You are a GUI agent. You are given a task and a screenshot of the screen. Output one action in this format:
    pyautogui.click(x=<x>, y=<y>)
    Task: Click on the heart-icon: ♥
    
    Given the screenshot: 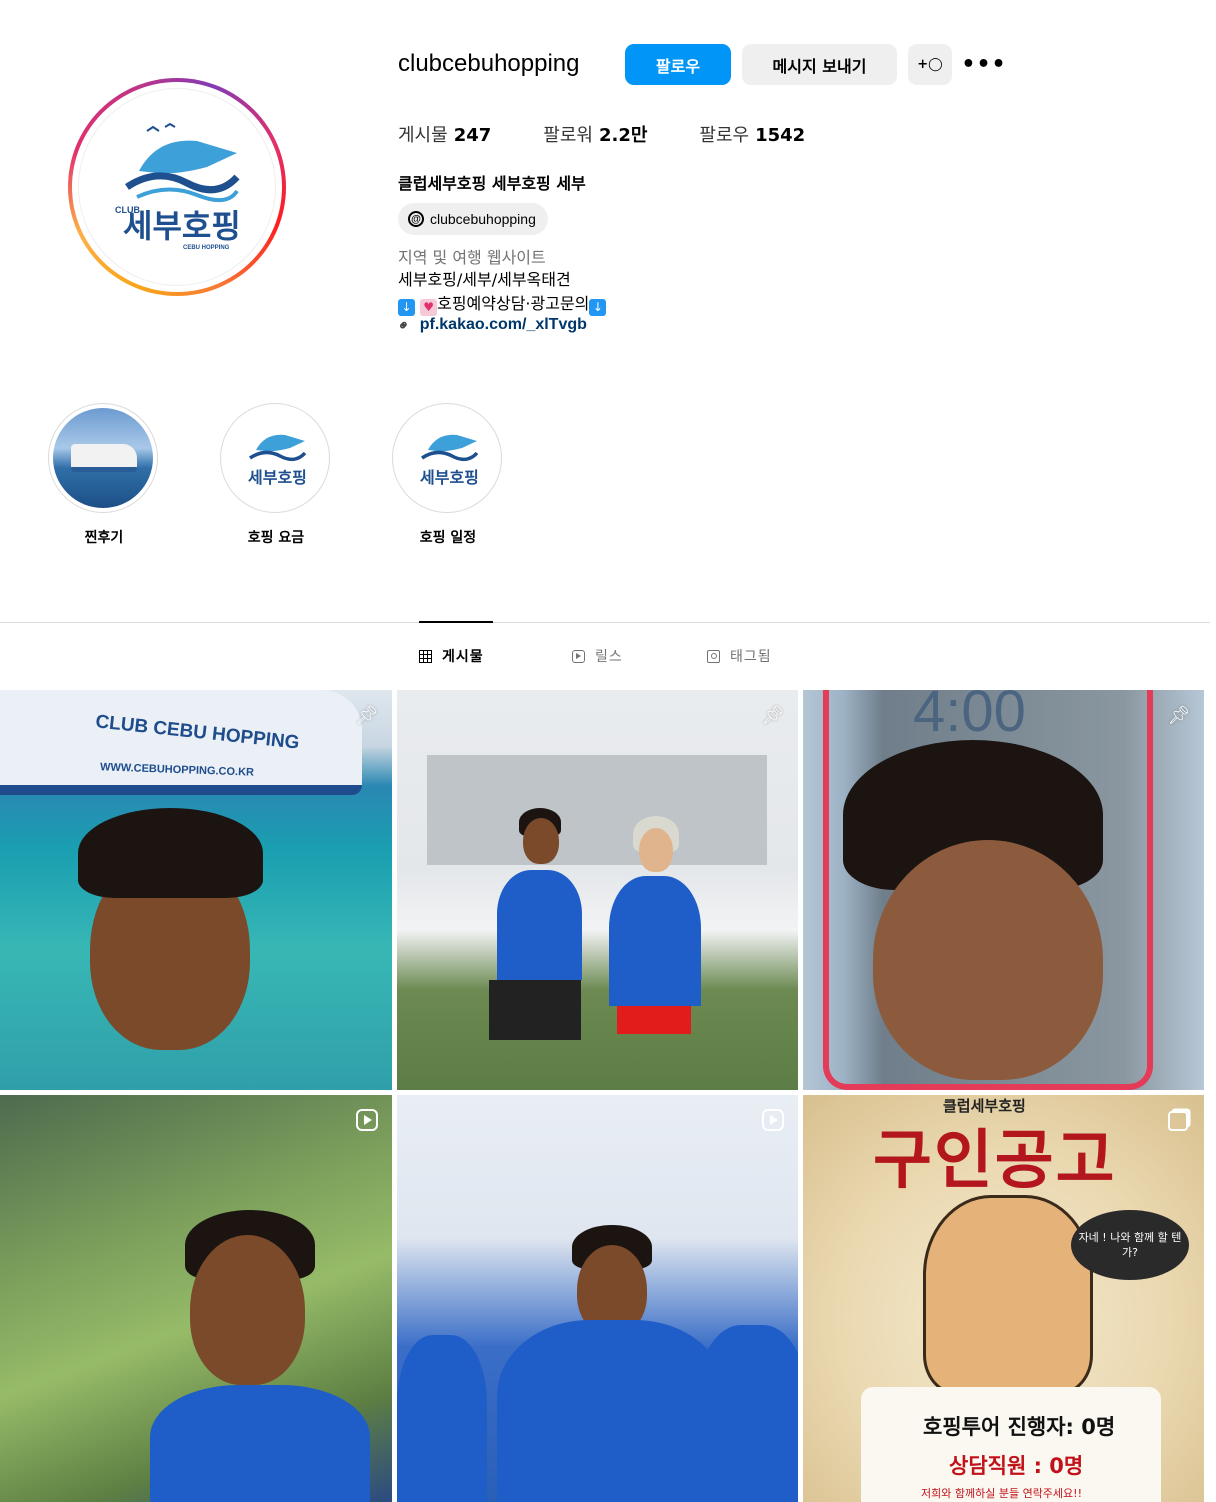 What is the action you would take?
    pyautogui.click(x=429, y=307)
    